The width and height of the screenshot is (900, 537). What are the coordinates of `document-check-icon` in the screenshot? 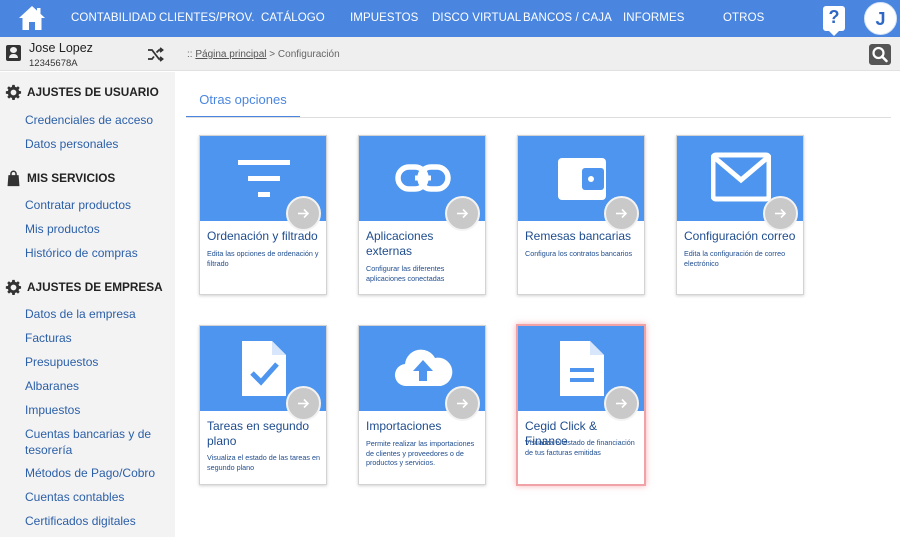 It's located at (264, 368).